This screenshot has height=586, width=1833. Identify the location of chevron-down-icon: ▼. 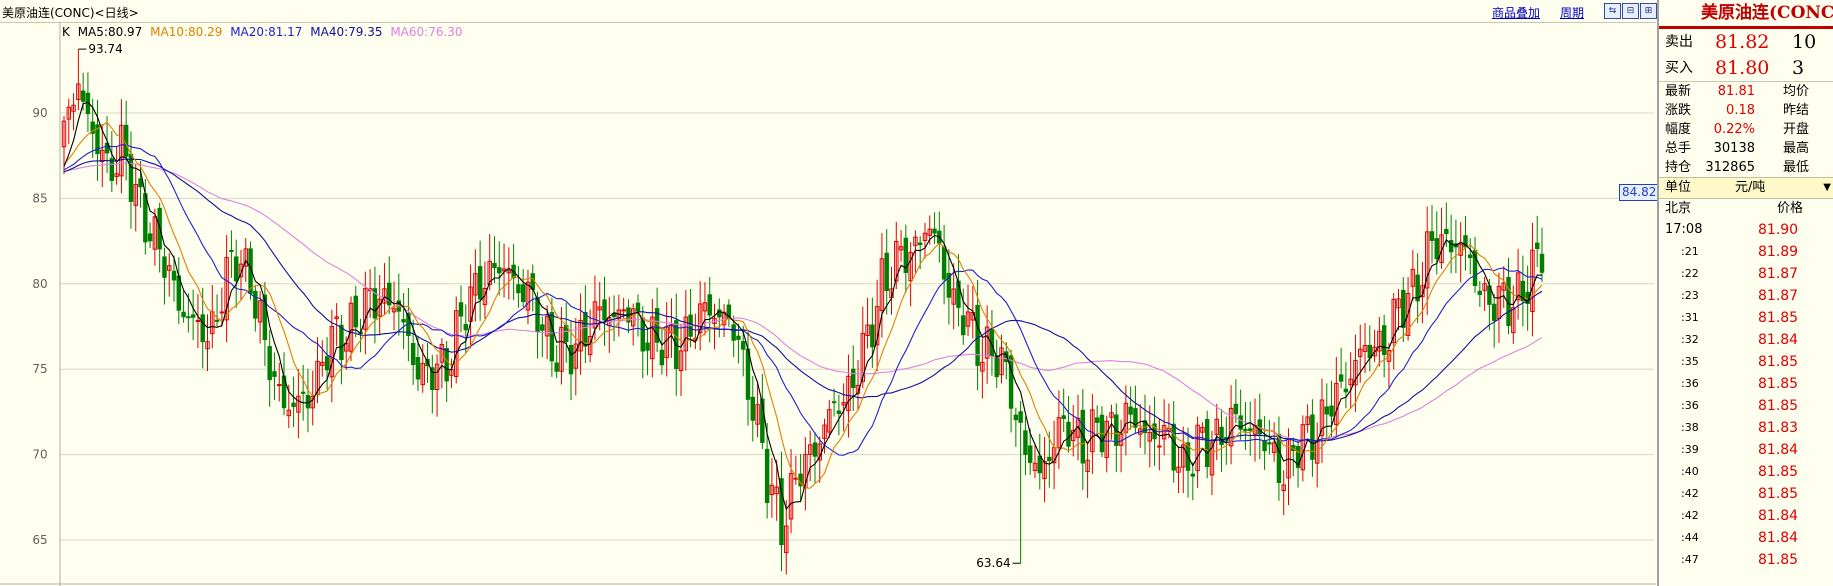
(1827, 188).